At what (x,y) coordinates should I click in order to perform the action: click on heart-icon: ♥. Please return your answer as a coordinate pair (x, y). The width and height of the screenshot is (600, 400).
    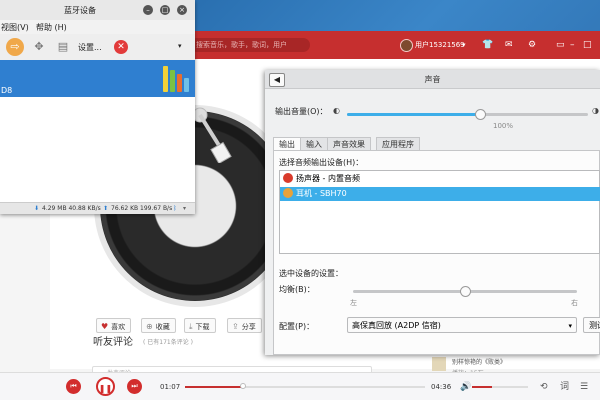
    Looking at the image, I should click on (105, 326).